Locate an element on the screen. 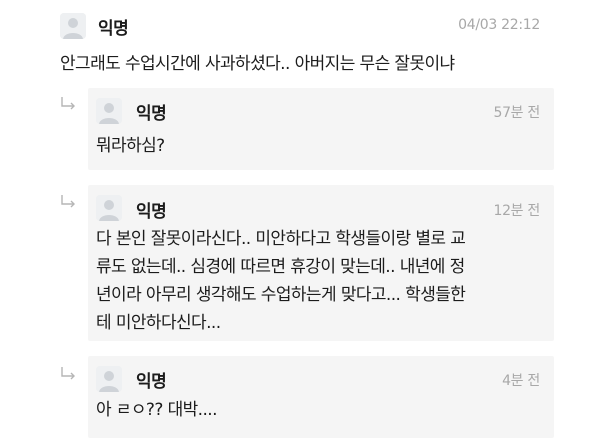 The width and height of the screenshot is (600, 448). reply-comment: 익명 57분 전 뭐라하심? is located at coordinates (321, 129).